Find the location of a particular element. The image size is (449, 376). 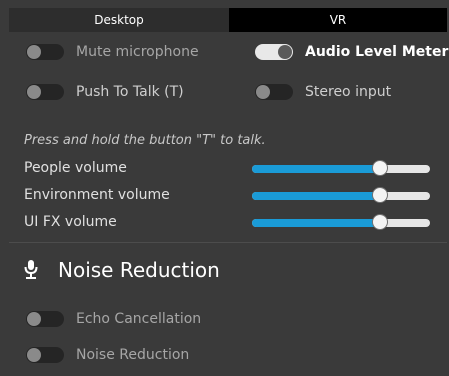

people-volume-label: People volume is located at coordinates (75, 168).